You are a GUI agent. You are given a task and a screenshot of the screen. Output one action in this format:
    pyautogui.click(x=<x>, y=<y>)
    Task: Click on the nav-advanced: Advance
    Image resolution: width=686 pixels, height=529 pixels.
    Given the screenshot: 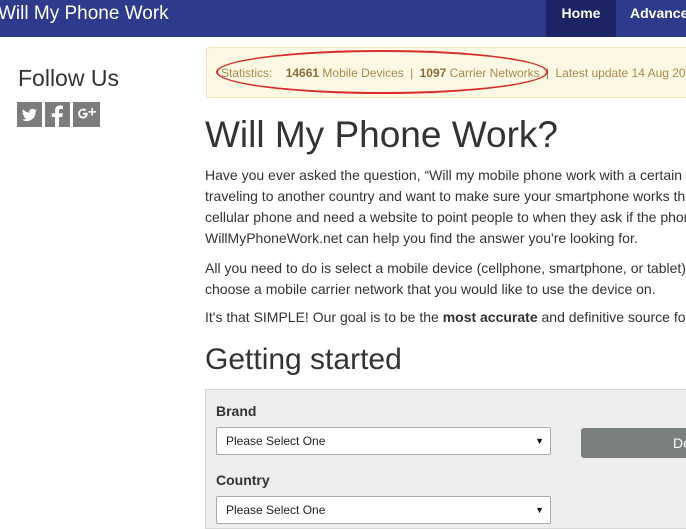 What is the action you would take?
    pyautogui.click(x=658, y=18)
    